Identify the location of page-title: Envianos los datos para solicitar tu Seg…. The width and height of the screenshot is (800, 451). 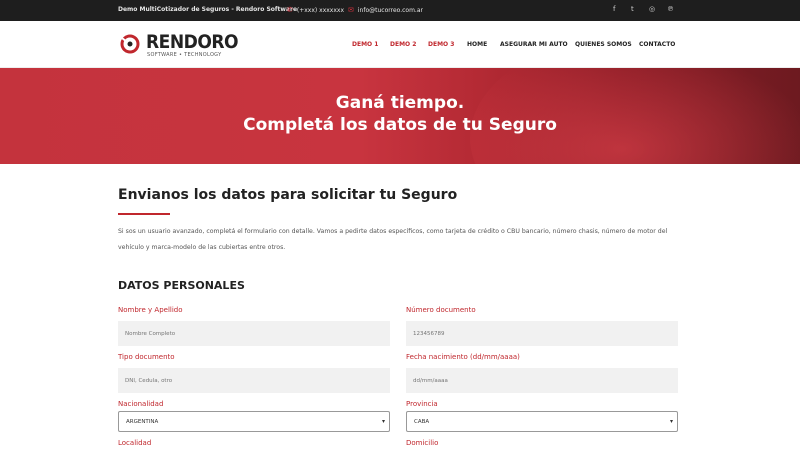
(288, 195).